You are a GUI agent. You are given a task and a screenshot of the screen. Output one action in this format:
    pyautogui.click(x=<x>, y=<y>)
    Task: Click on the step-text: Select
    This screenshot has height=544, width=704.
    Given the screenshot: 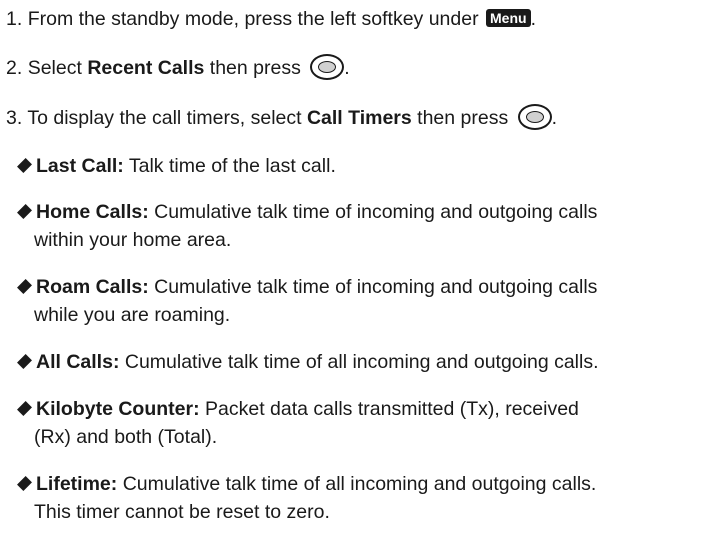 What is the action you would take?
    pyautogui.click(x=57, y=68)
    